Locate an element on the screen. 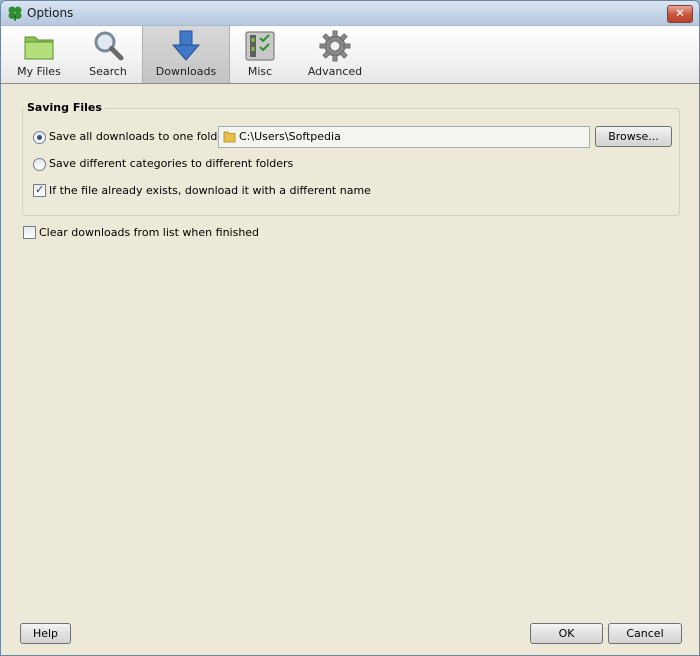  checklist-icon is located at coordinates (260, 46).